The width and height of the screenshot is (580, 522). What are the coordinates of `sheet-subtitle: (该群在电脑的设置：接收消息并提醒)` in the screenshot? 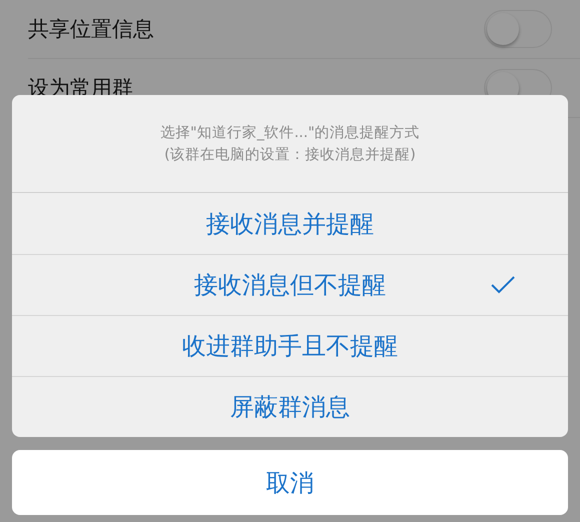 It's located at (290, 155).